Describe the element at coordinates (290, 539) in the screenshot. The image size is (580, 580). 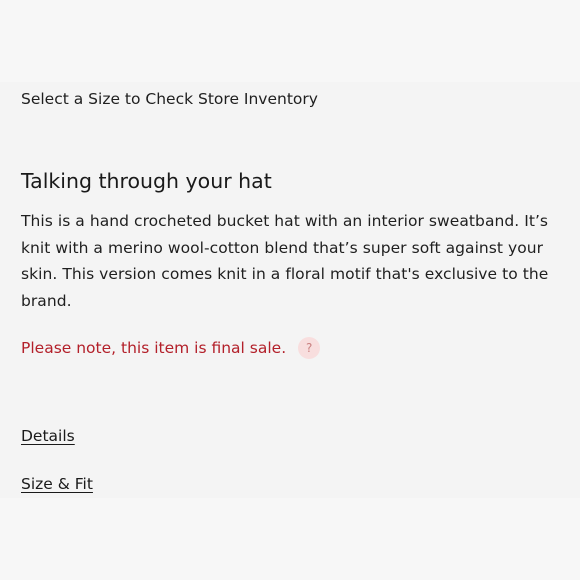
I see `bottom-band` at that location.